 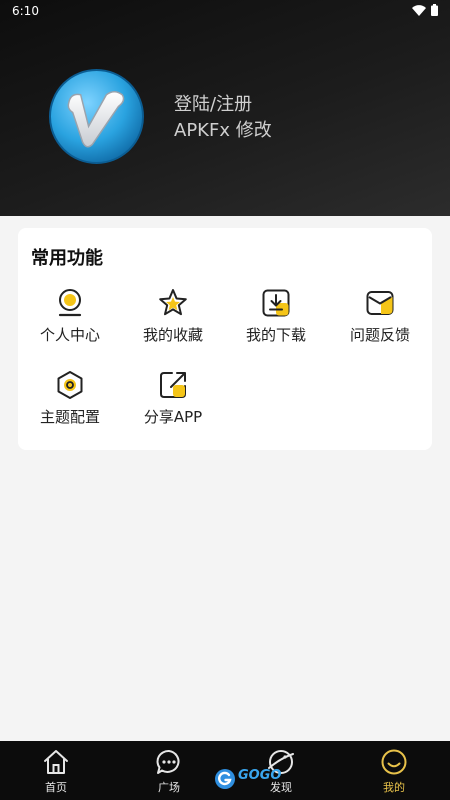 I want to click on hexagon-theme-icon, so click(x=70, y=385).